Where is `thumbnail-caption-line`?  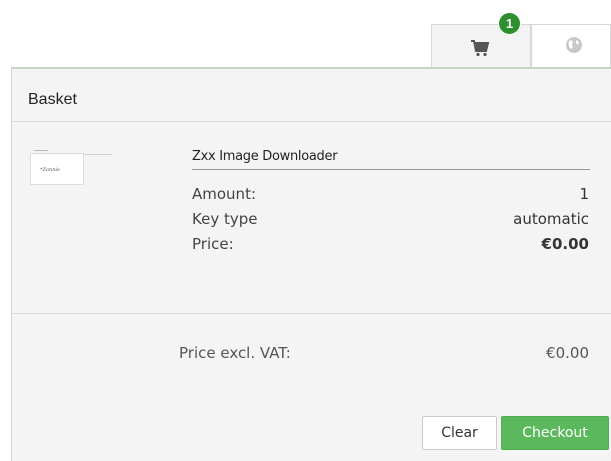 thumbnail-caption-line is located at coordinates (98, 154).